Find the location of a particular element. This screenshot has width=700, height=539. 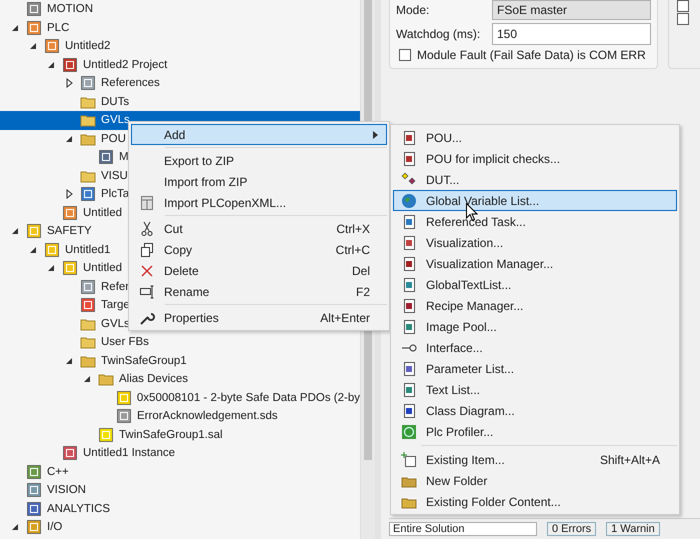

module-fault-label: Module Fault (Fail Safe Data) is COM ERR is located at coordinates (531, 55).